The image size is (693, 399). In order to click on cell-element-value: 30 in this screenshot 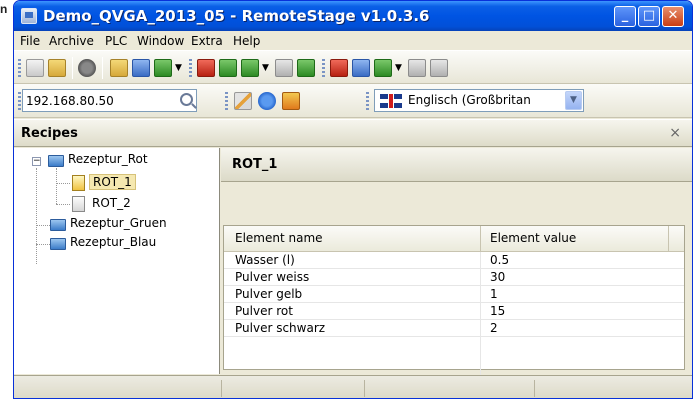, I will do `click(497, 277)`.